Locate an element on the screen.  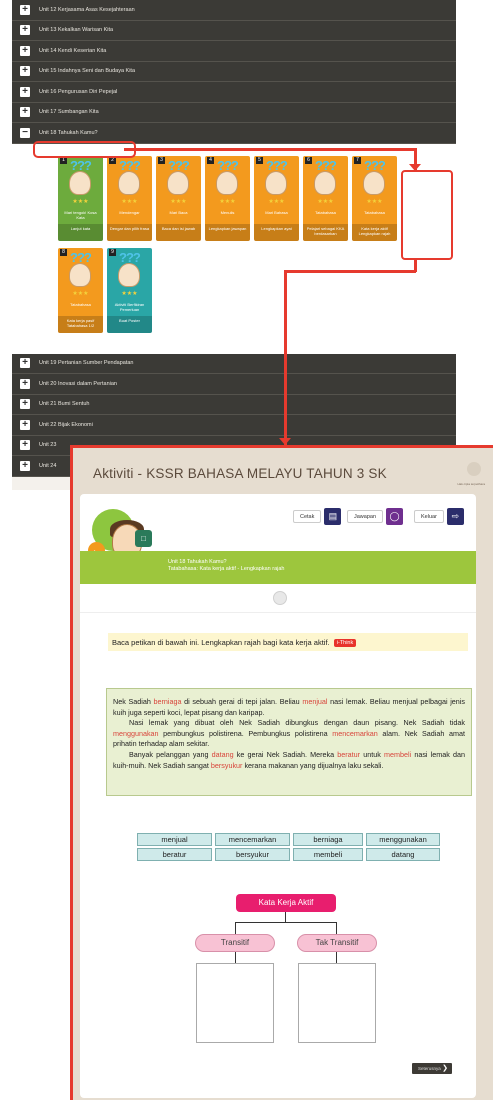
next-button: Seterusnya ❯ is located at coordinates (432, 1068).